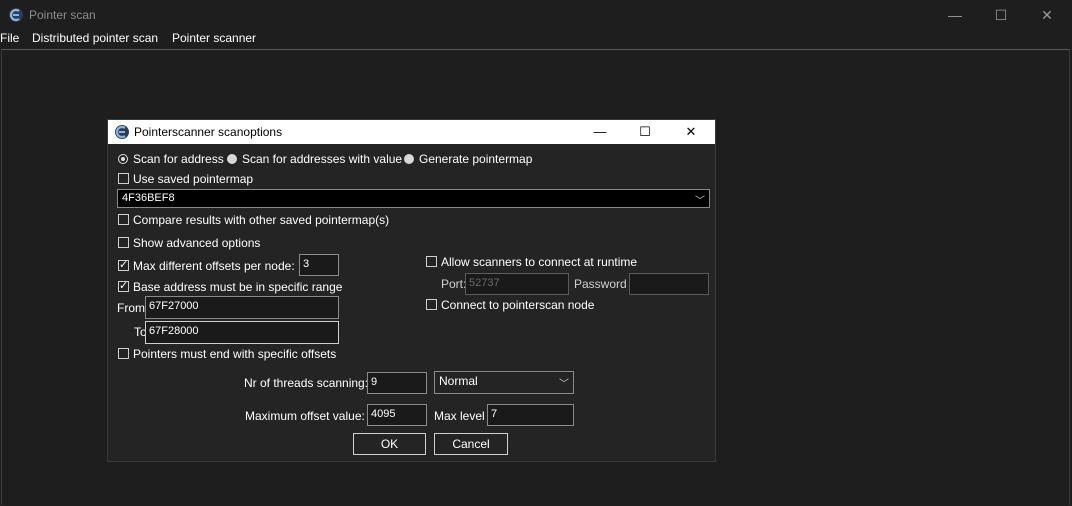 This screenshot has height=506, width=1072. Describe the element at coordinates (518, 305) in the screenshot. I see `connect-node-label: Connect to pointerscan node` at that location.